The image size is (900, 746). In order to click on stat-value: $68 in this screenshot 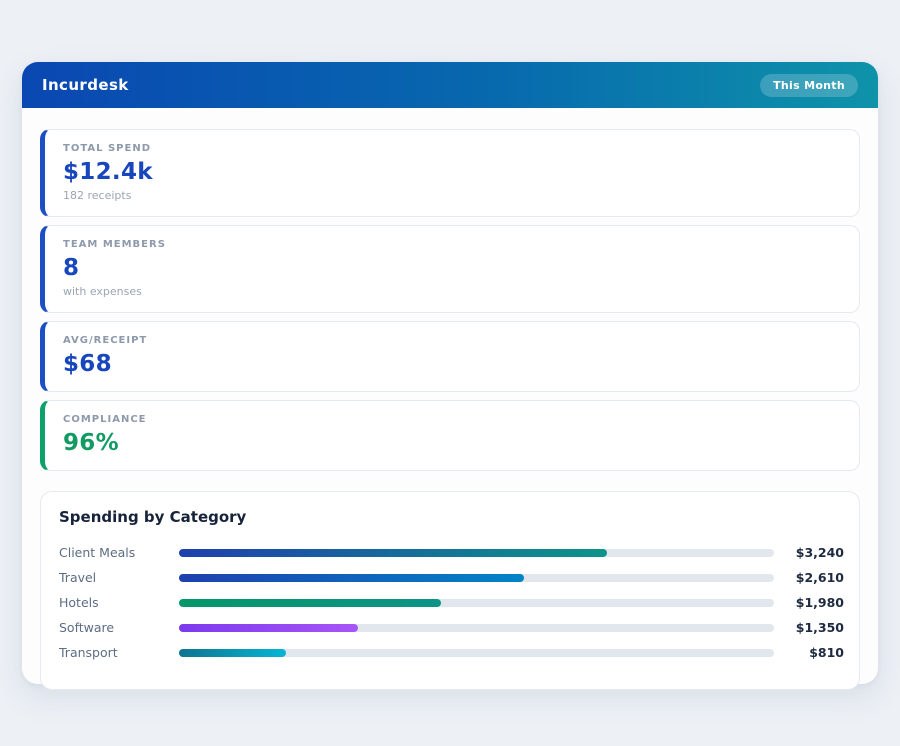, I will do `click(87, 364)`.